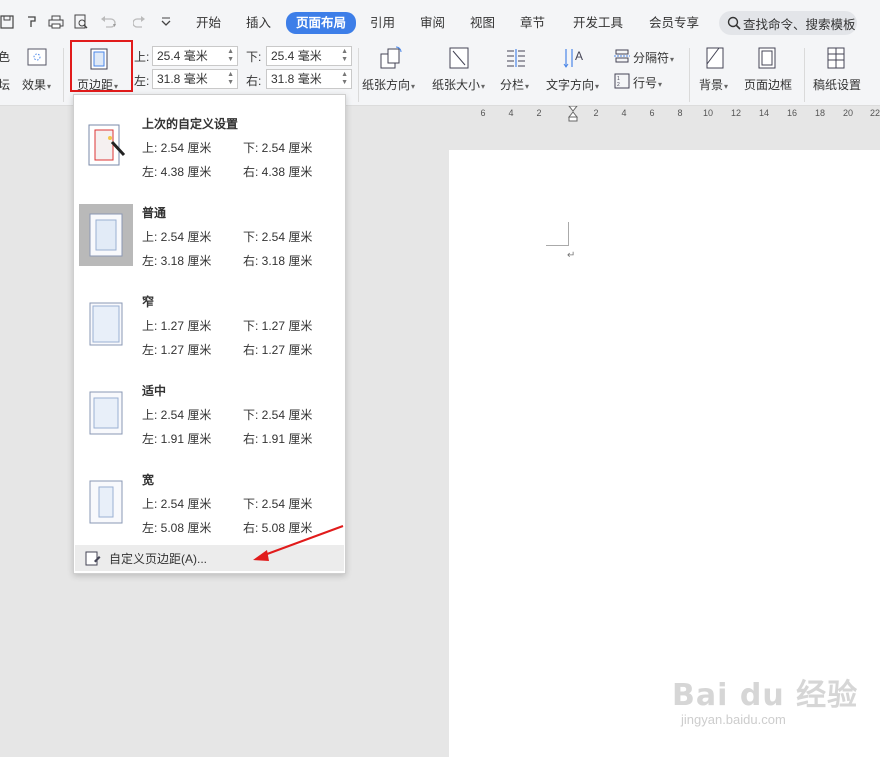 This screenshot has width=880, height=757. What do you see at coordinates (177, 172) in the screenshot?
I see `preset-left-value: 左: 4.38 厘米` at bounding box center [177, 172].